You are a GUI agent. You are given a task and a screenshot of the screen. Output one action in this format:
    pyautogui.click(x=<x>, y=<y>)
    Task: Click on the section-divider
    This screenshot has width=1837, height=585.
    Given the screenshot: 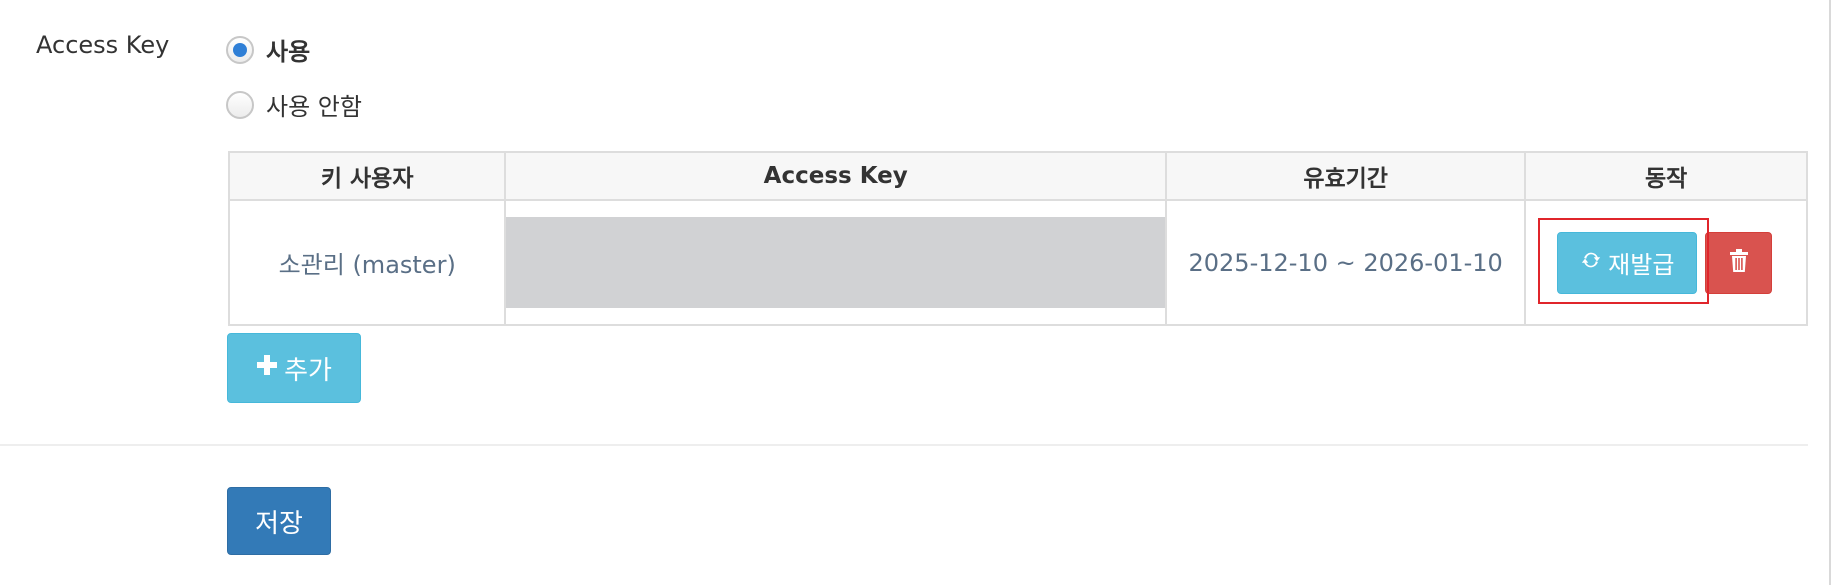 What is the action you would take?
    pyautogui.click(x=904, y=445)
    